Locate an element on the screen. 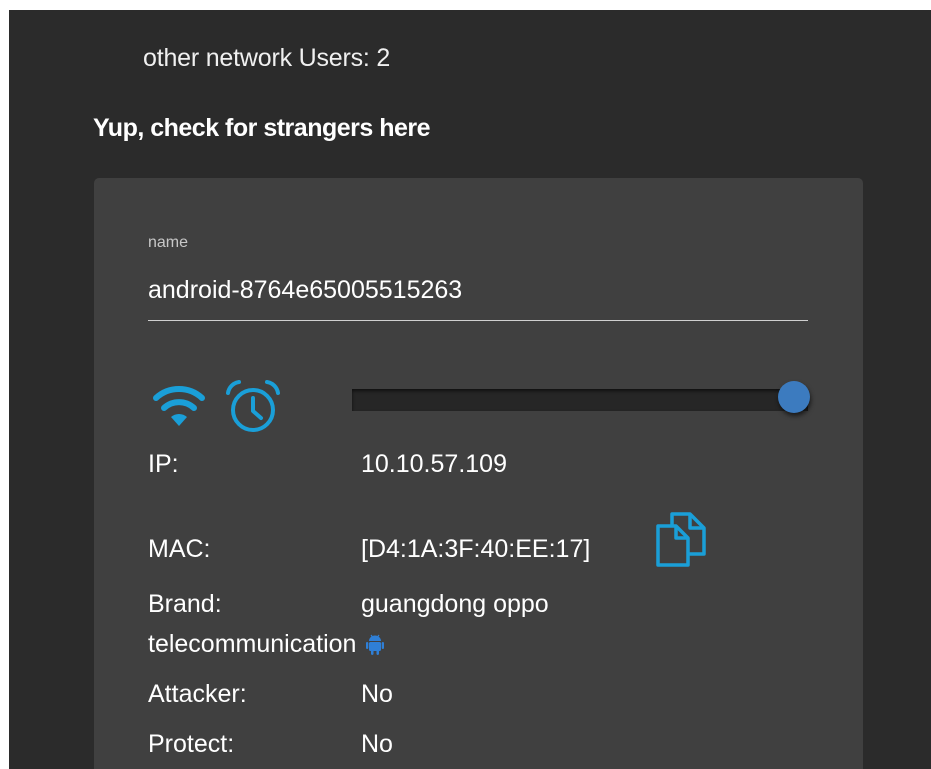  brand-value-line2: telecommunication is located at coordinates (252, 644).